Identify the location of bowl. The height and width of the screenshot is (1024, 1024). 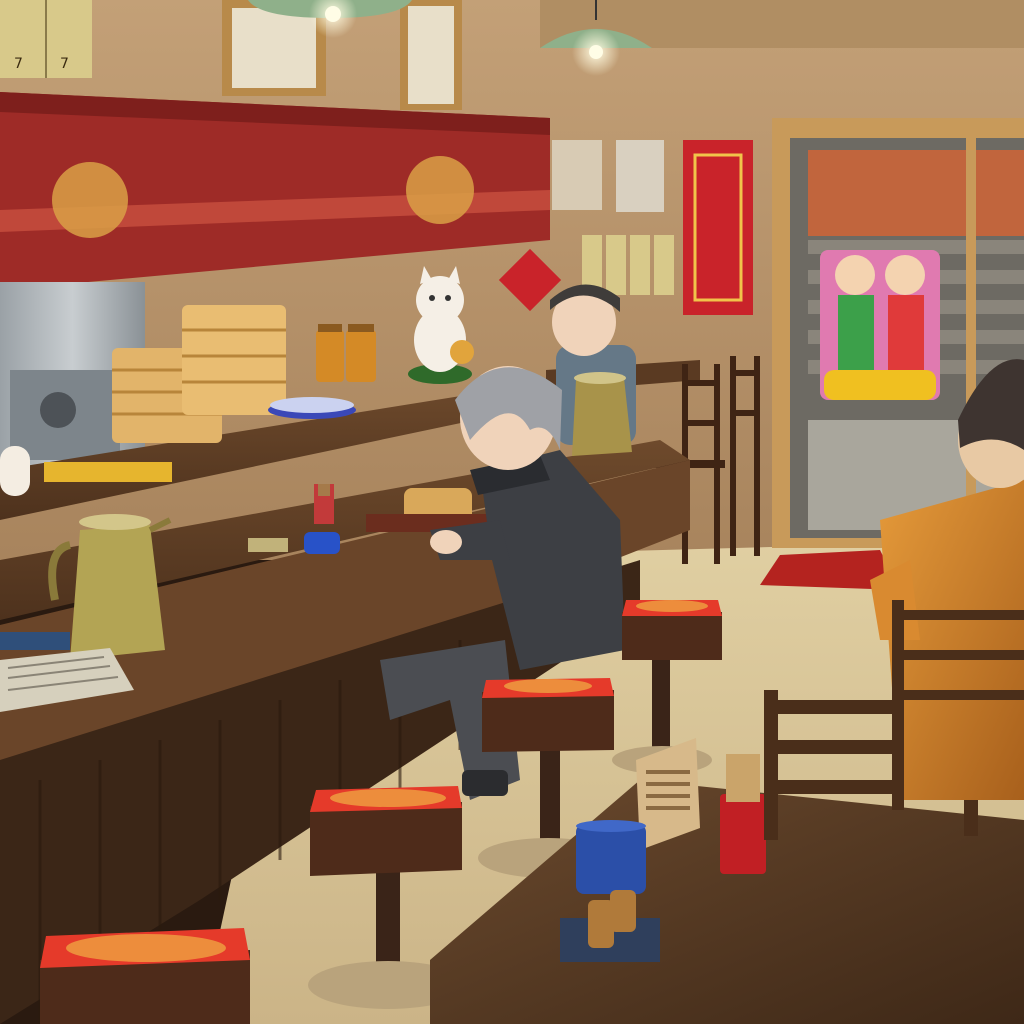
(15, 471).